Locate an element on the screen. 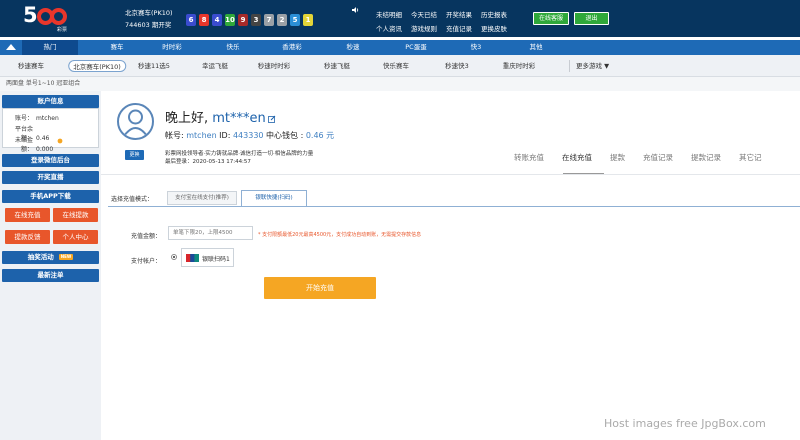 Image resolution: width=800 pixels, height=440 pixels. method-tabs-line is located at coordinates (454, 206).